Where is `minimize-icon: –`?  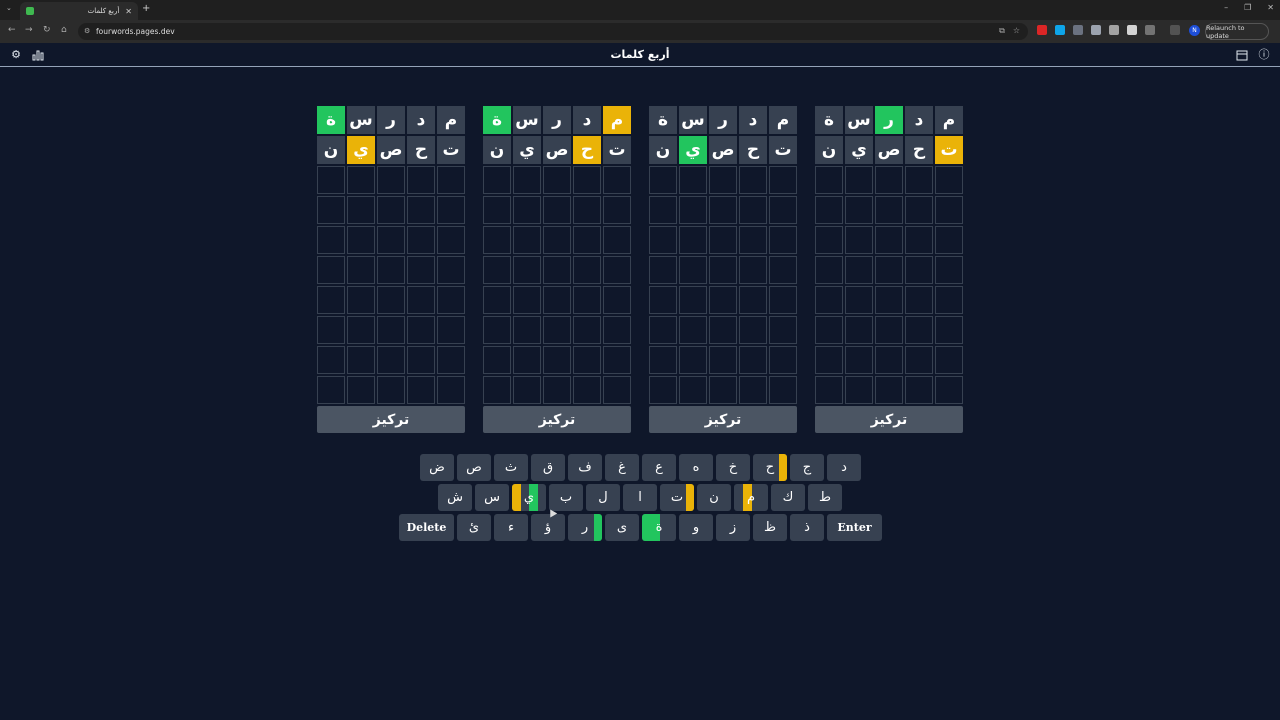
minimize-icon: – is located at coordinates (1226, 7).